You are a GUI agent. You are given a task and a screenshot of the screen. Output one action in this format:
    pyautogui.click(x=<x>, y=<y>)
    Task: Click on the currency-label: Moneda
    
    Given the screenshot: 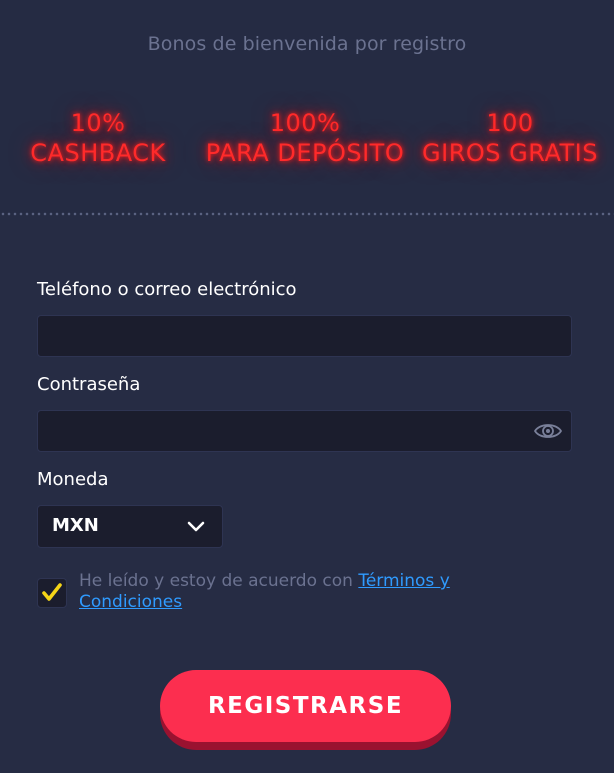 What is the action you would take?
    pyautogui.click(x=73, y=479)
    